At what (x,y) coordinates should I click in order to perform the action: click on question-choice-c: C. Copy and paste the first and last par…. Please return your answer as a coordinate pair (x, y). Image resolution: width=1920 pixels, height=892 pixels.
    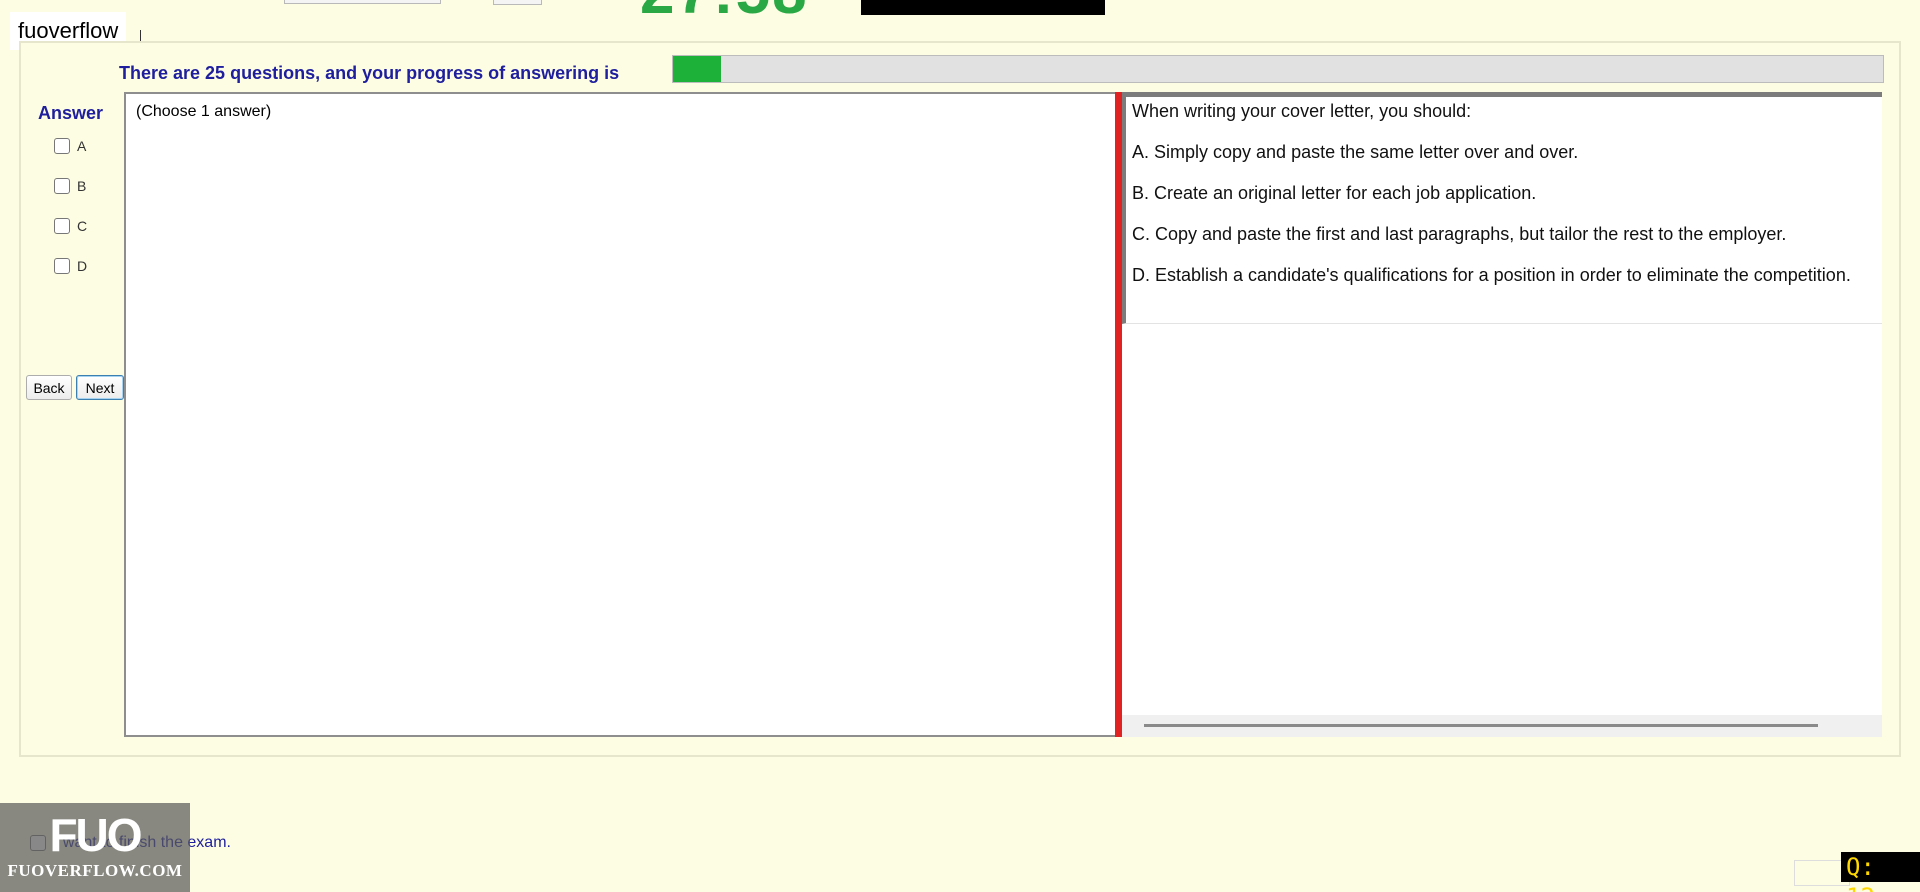
    Looking at the image, I should click on (1459, 234).